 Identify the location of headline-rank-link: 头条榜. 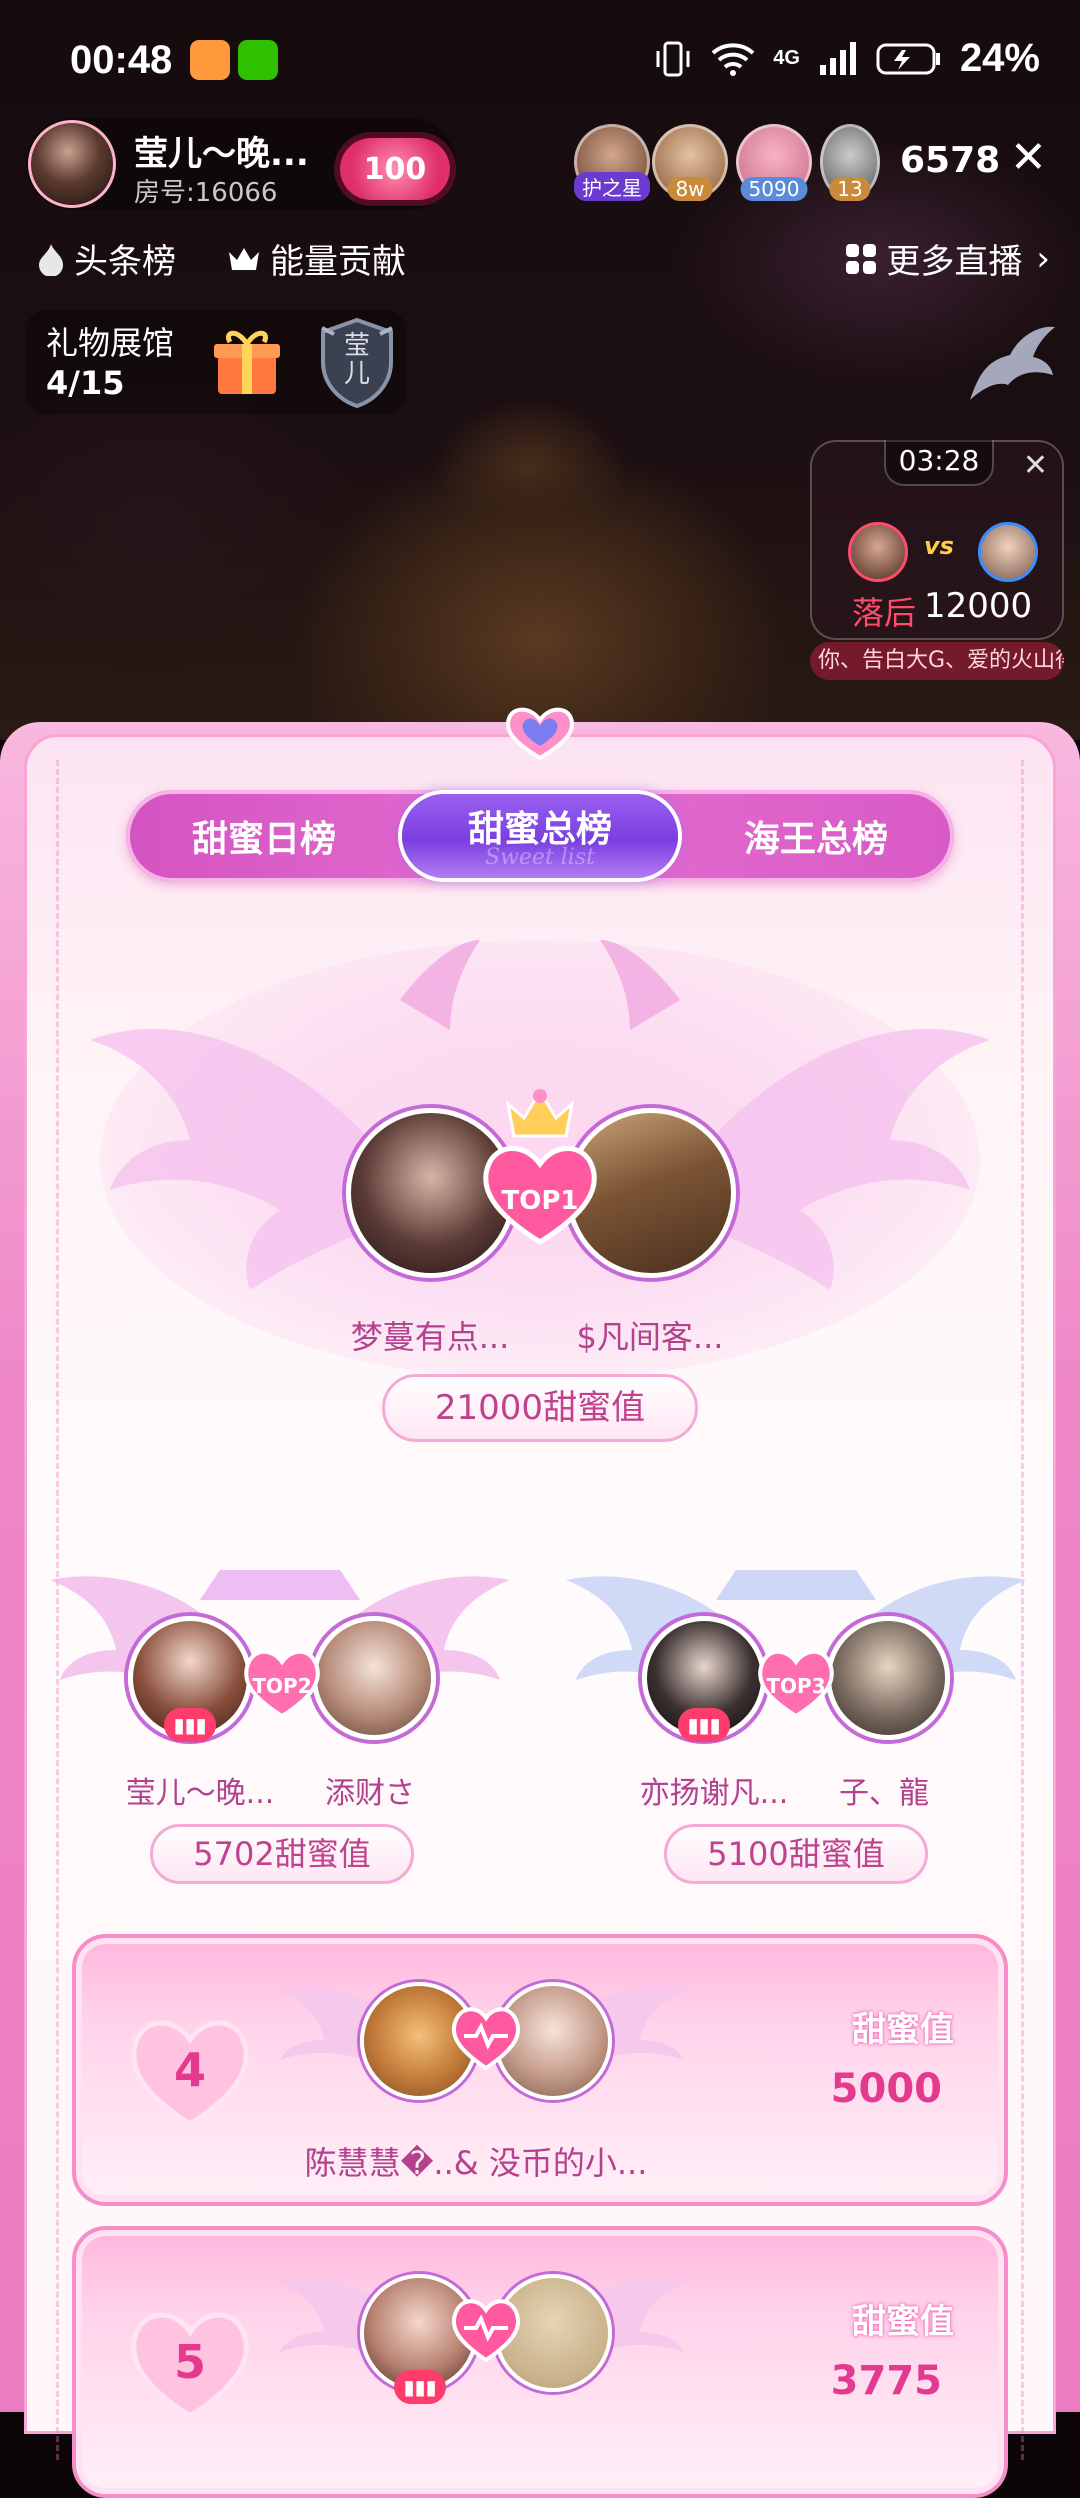
(106, 258).